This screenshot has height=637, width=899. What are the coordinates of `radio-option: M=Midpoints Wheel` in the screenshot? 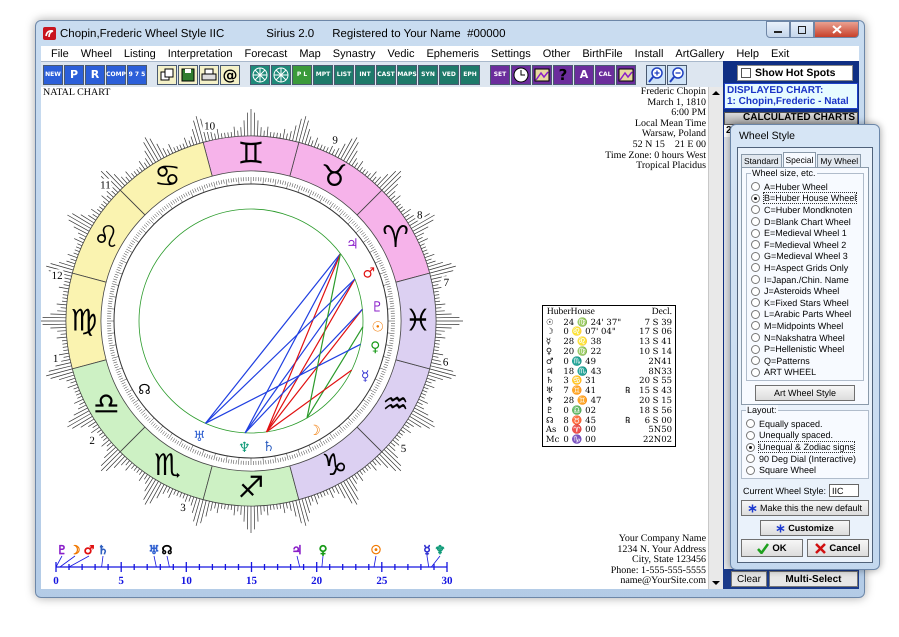 It's located at (806, 326).